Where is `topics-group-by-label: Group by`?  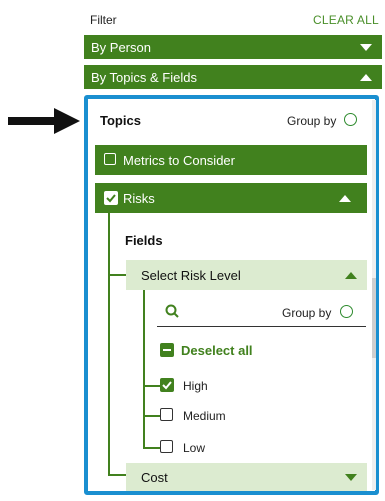 topics-group-by-label: Group by is located at coordinates (312, 121).